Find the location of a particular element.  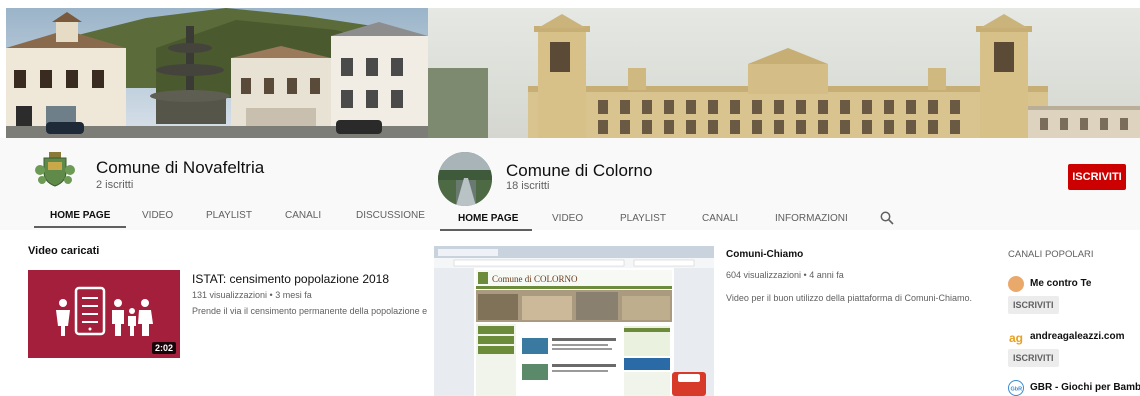

tab-discussione: DISCUSSIONE is located at coordinates (390, 215).